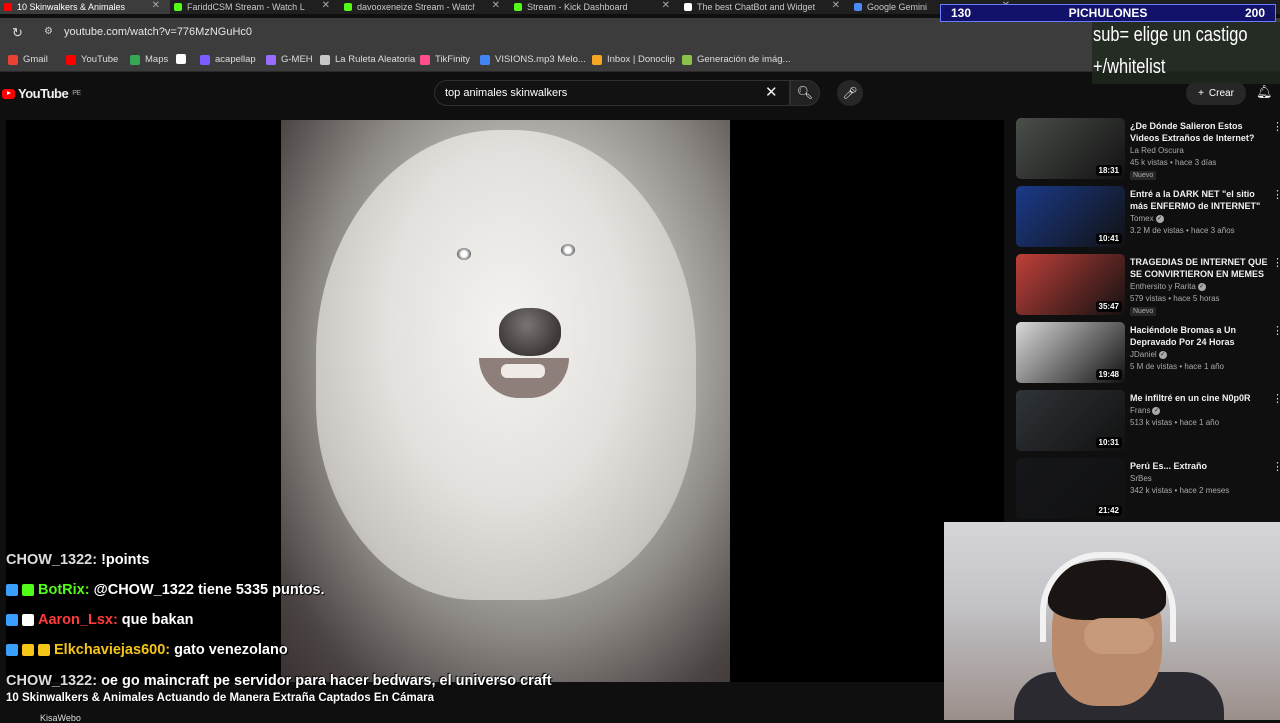 The width and height of the screenshot is (1280, 723). What do you see at coordinates (416, 7) in the screenshot?
I see `tab-title: davooxeneize Stream - Watch L` at bounding box center [416, 7].